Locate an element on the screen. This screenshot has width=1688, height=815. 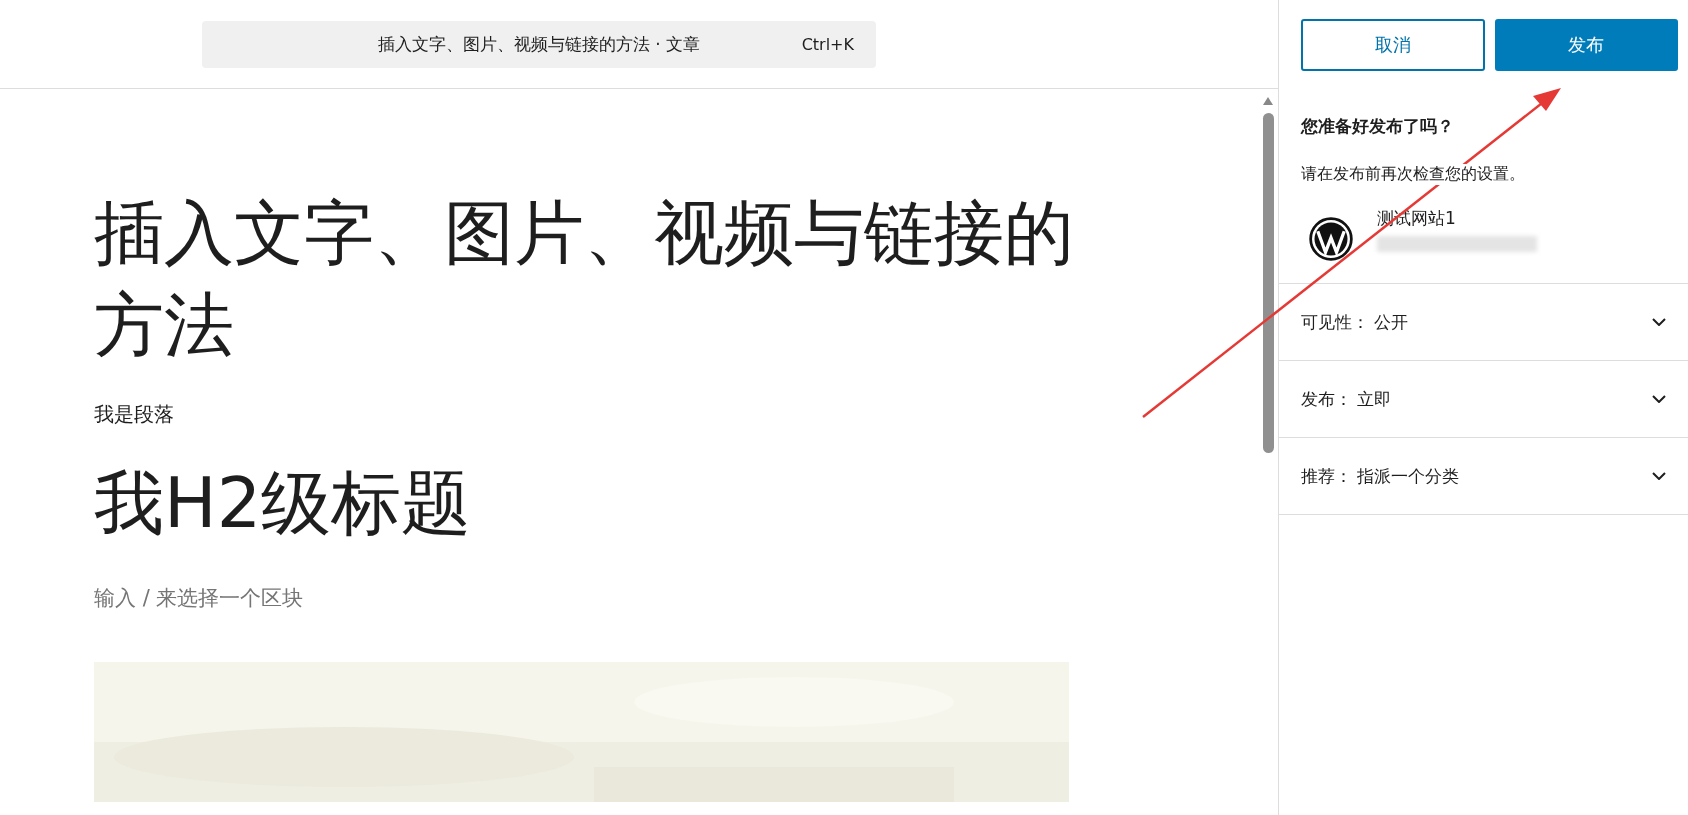
settings-row: 发布： 立即 is located at coordinates (1483, 399).